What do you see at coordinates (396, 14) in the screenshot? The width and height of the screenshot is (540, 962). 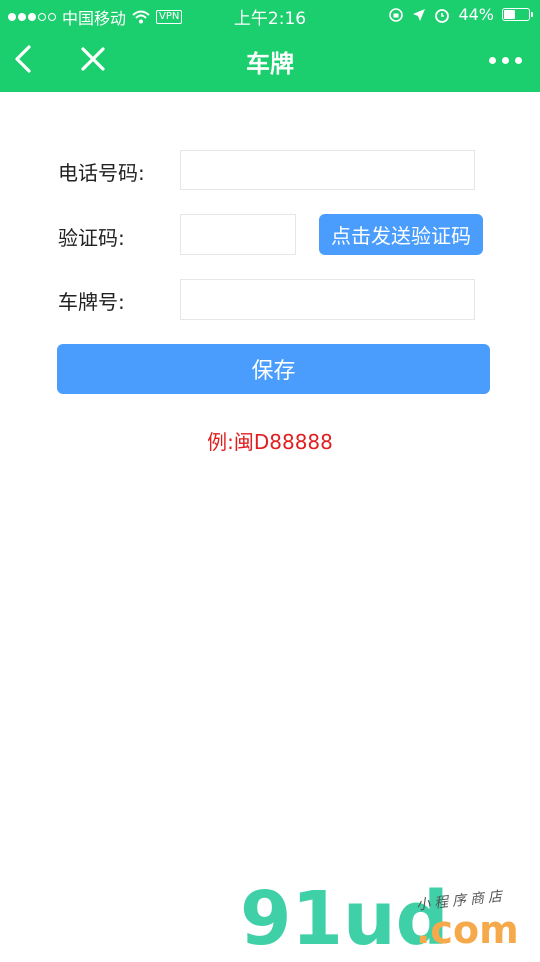 I see `orientation-lock-icon` at bounding box center [396, 14].